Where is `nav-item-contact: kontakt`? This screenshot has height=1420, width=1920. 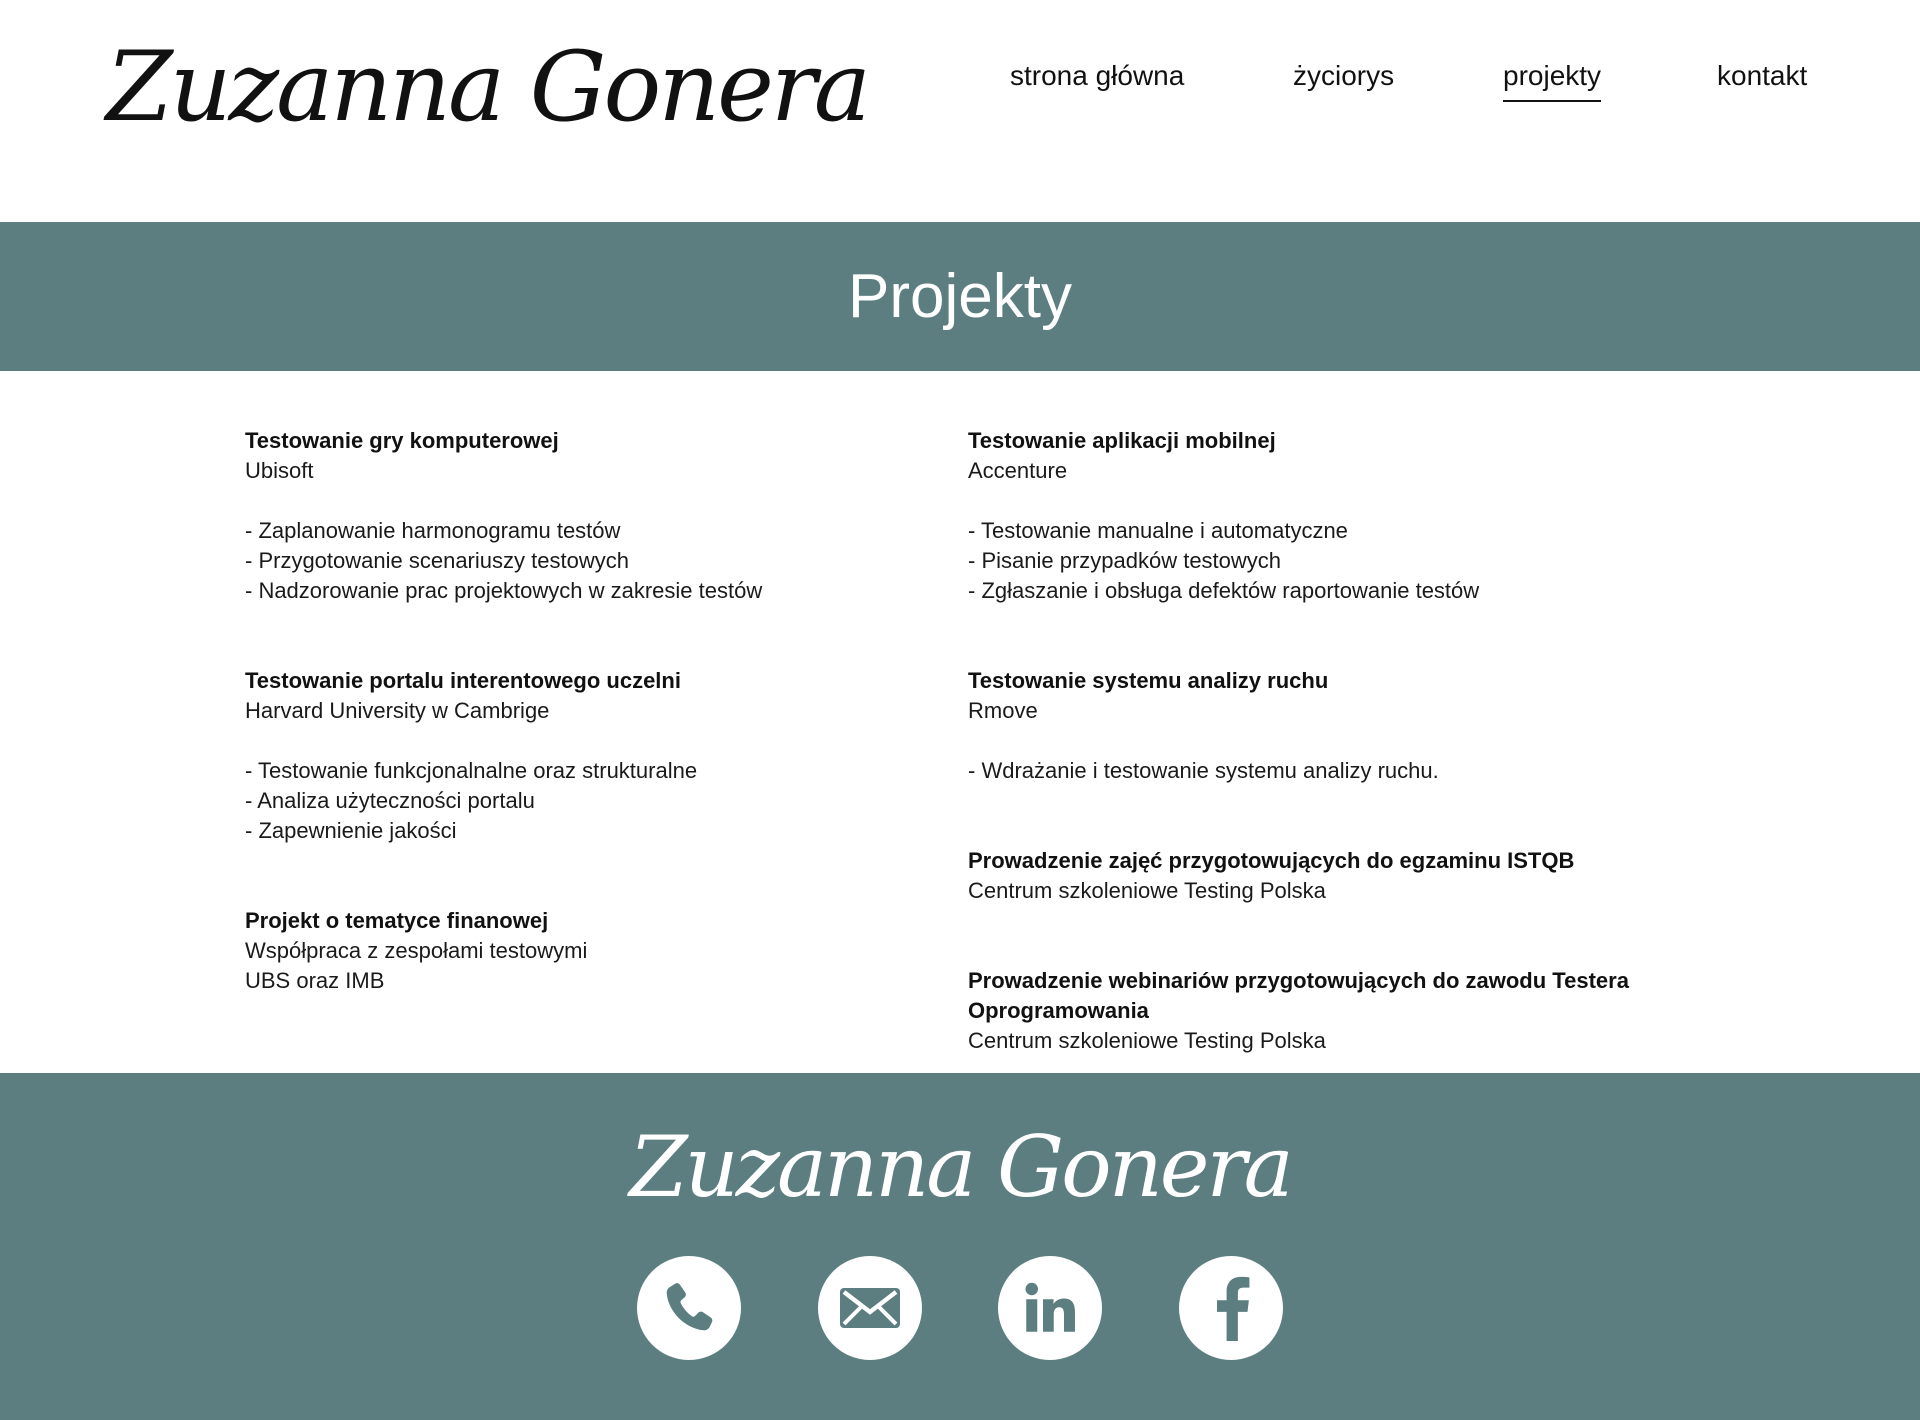 nav-item-contact: kontakt is located at coordinates (1762, 80).